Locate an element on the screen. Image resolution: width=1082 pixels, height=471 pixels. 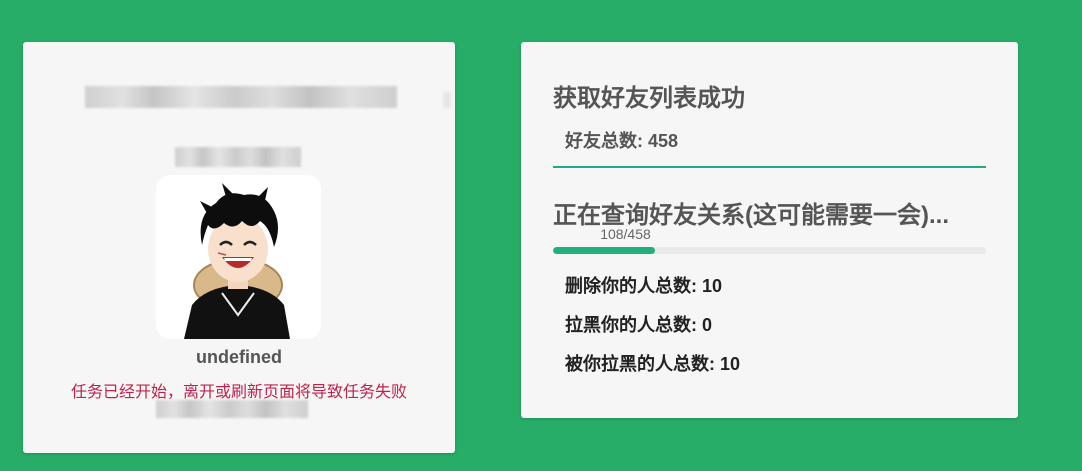
redacted-mark is located at coordinates (447, 100).